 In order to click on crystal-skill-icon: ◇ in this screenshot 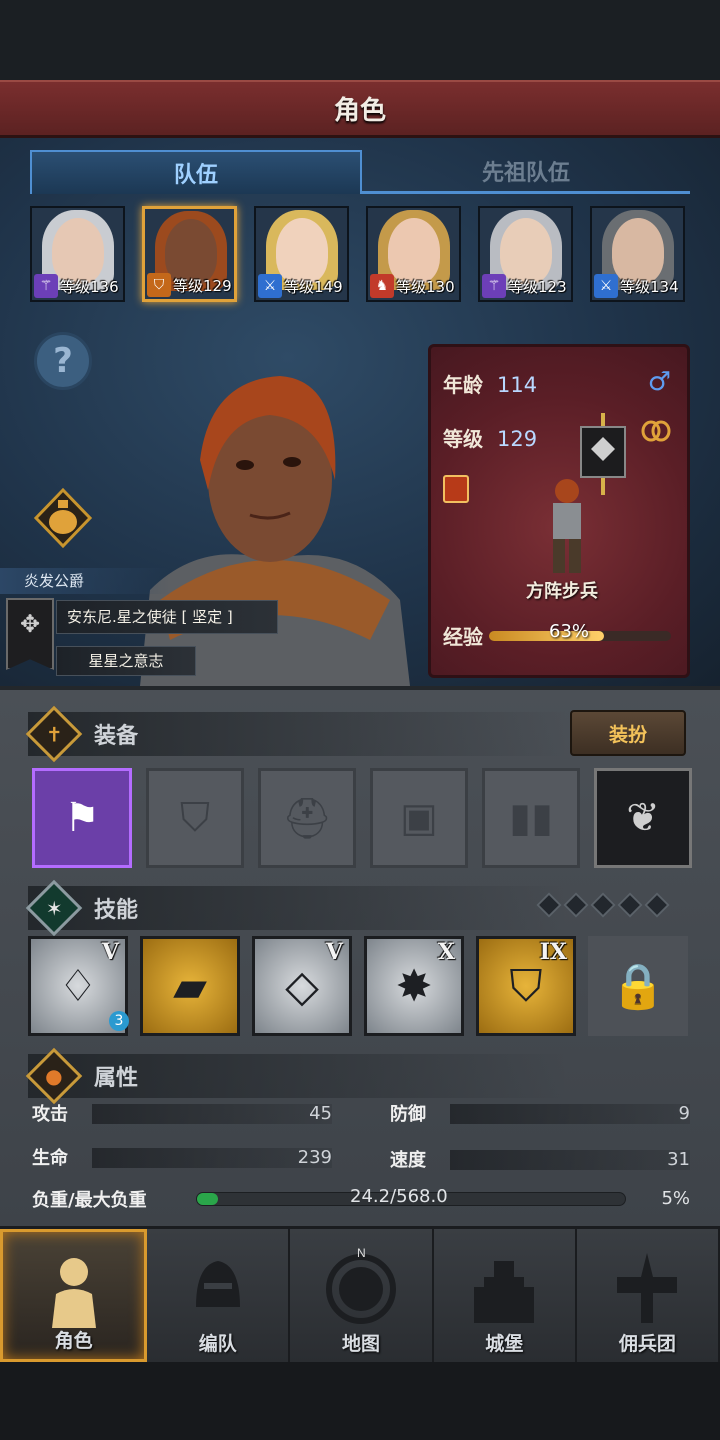, I will do `click(302, 986)`.